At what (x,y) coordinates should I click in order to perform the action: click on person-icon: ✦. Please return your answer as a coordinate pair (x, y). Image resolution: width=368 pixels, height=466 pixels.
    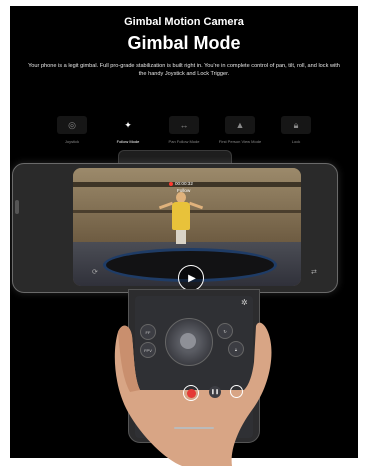
    Looking at the image, I should click on (128, 124).